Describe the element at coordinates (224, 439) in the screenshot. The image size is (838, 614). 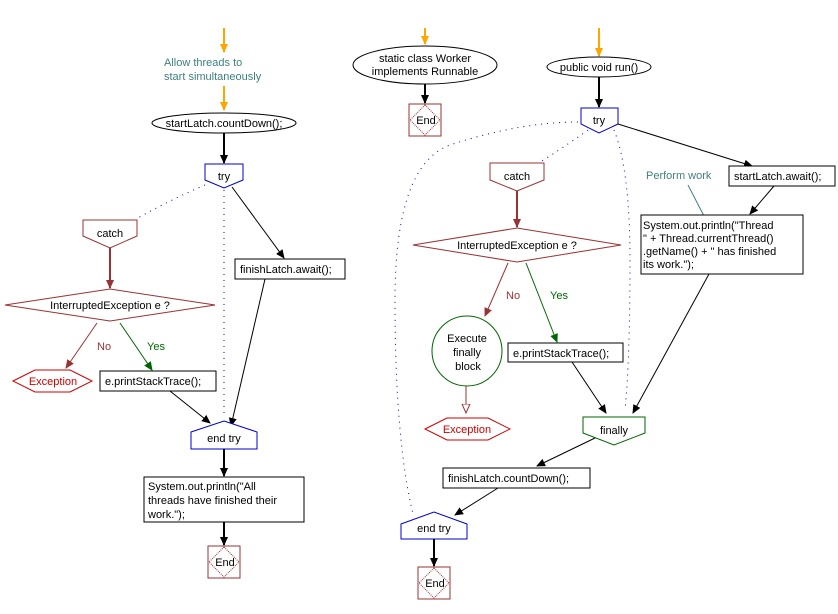
I see `end-try-label: end try` at that location.